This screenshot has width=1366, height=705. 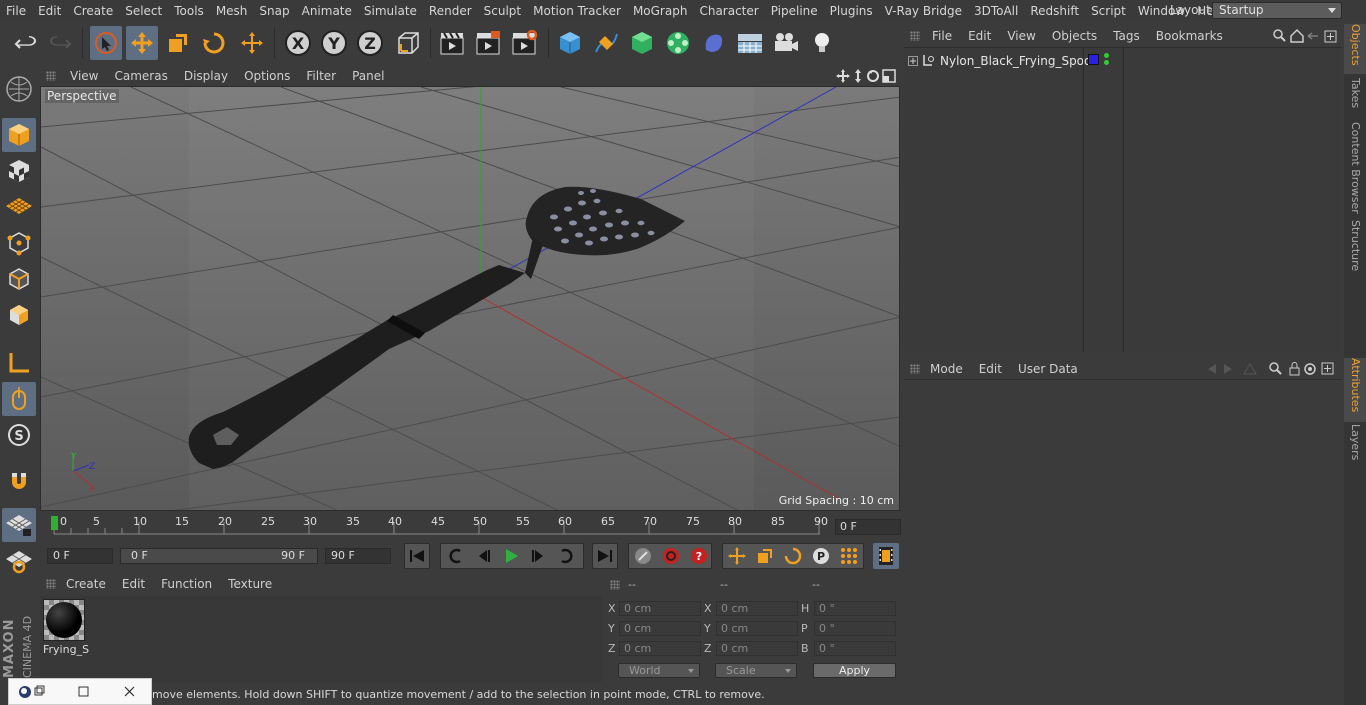 What do you see at coordinates (298, 43) in the screenshot?
I see `x-axis-lock-button: X` at bounding box center [298, 43].